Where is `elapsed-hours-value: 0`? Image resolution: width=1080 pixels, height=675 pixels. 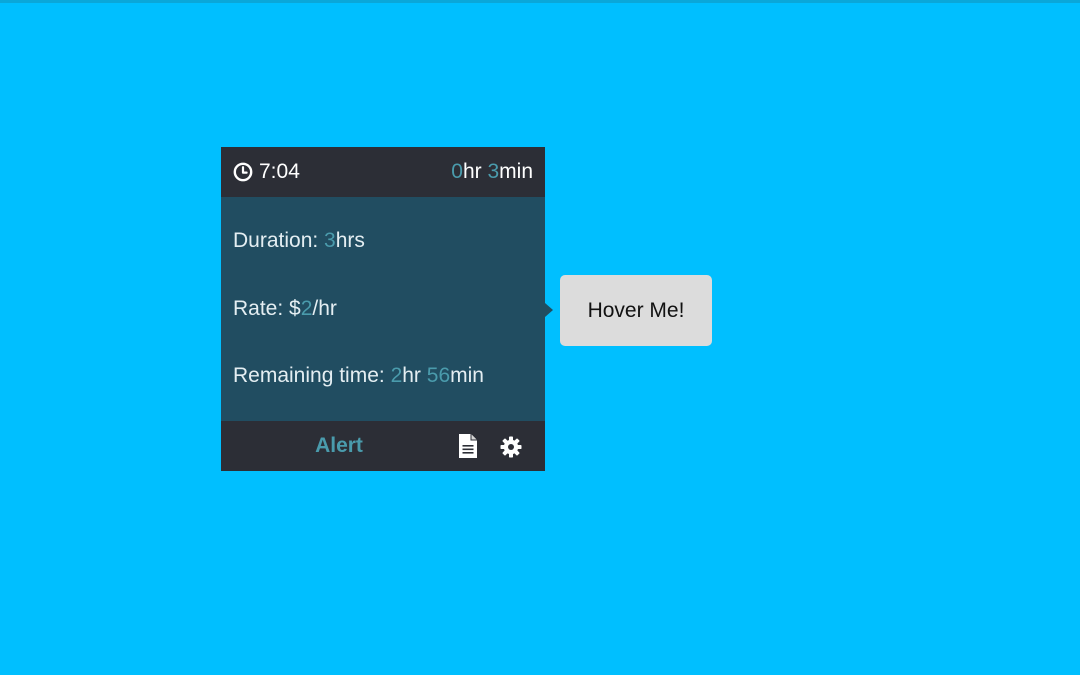 elapsed-hours-value: 0 is located at coordinates (457, 171).